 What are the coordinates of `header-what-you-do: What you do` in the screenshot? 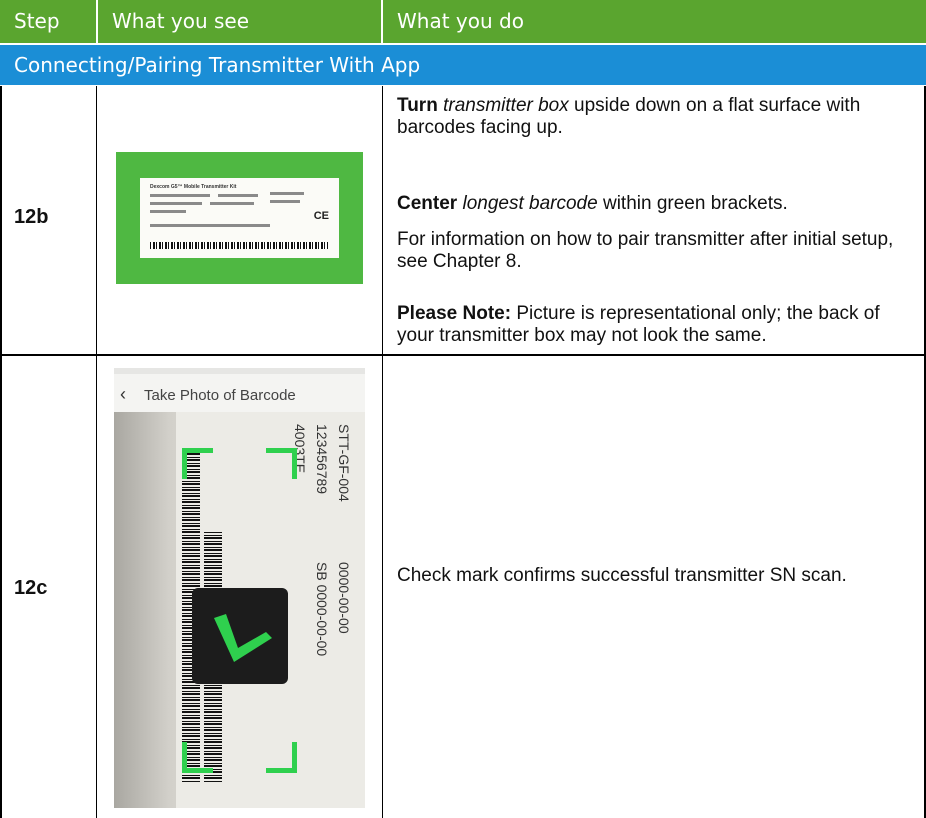 It's located at (654, 21).